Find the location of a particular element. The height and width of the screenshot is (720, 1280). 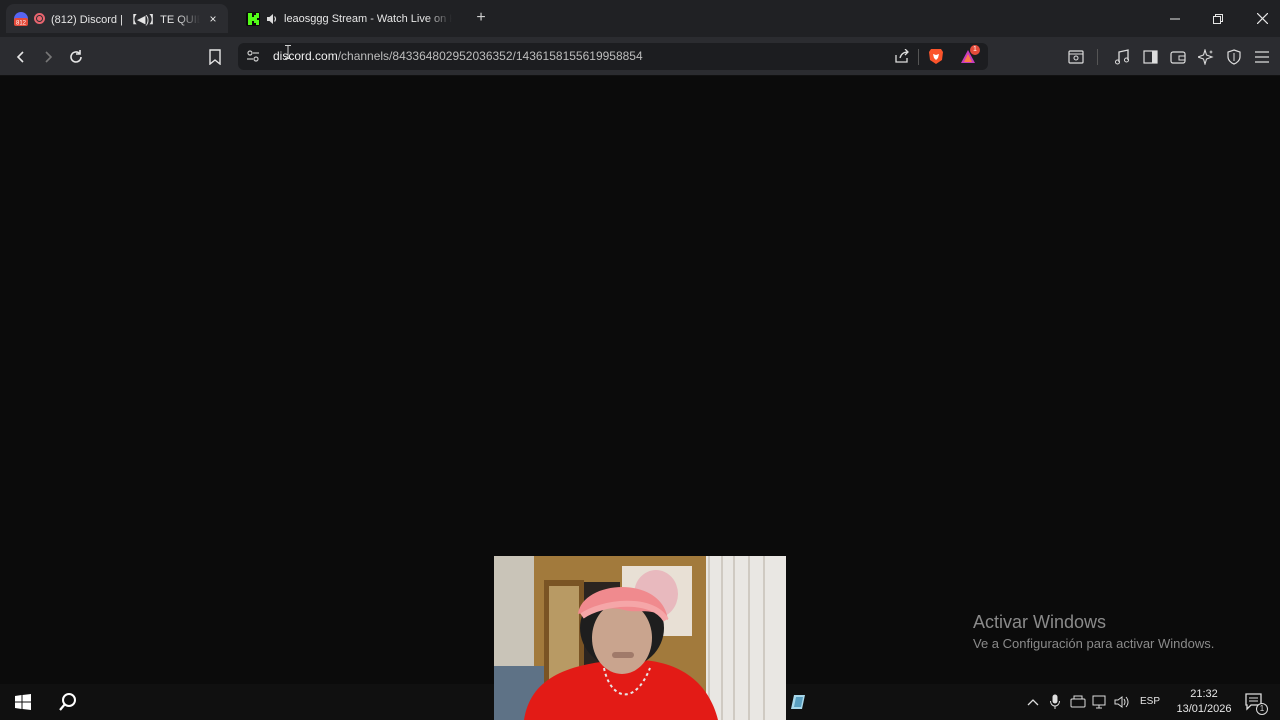

arrow-left-icon is located at coordinates (20, 57).